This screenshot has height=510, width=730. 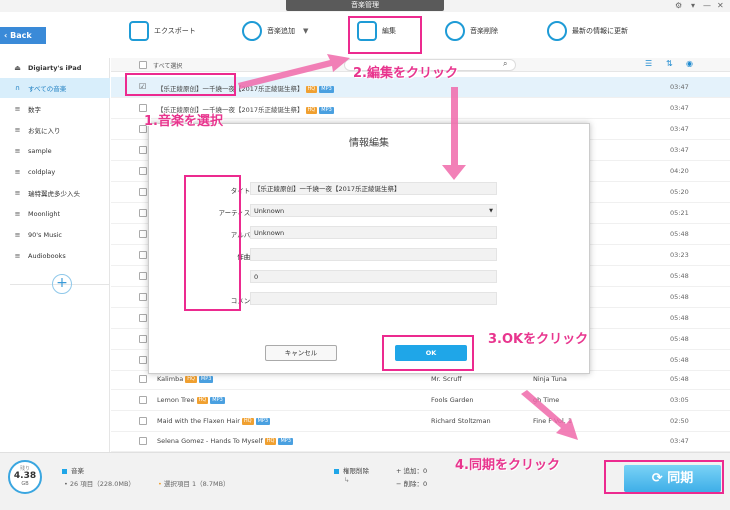 What do you see at coordinates (385, 35) in the screenshot?
I see `highlight-edit-button` at bounding box center [385, 35].